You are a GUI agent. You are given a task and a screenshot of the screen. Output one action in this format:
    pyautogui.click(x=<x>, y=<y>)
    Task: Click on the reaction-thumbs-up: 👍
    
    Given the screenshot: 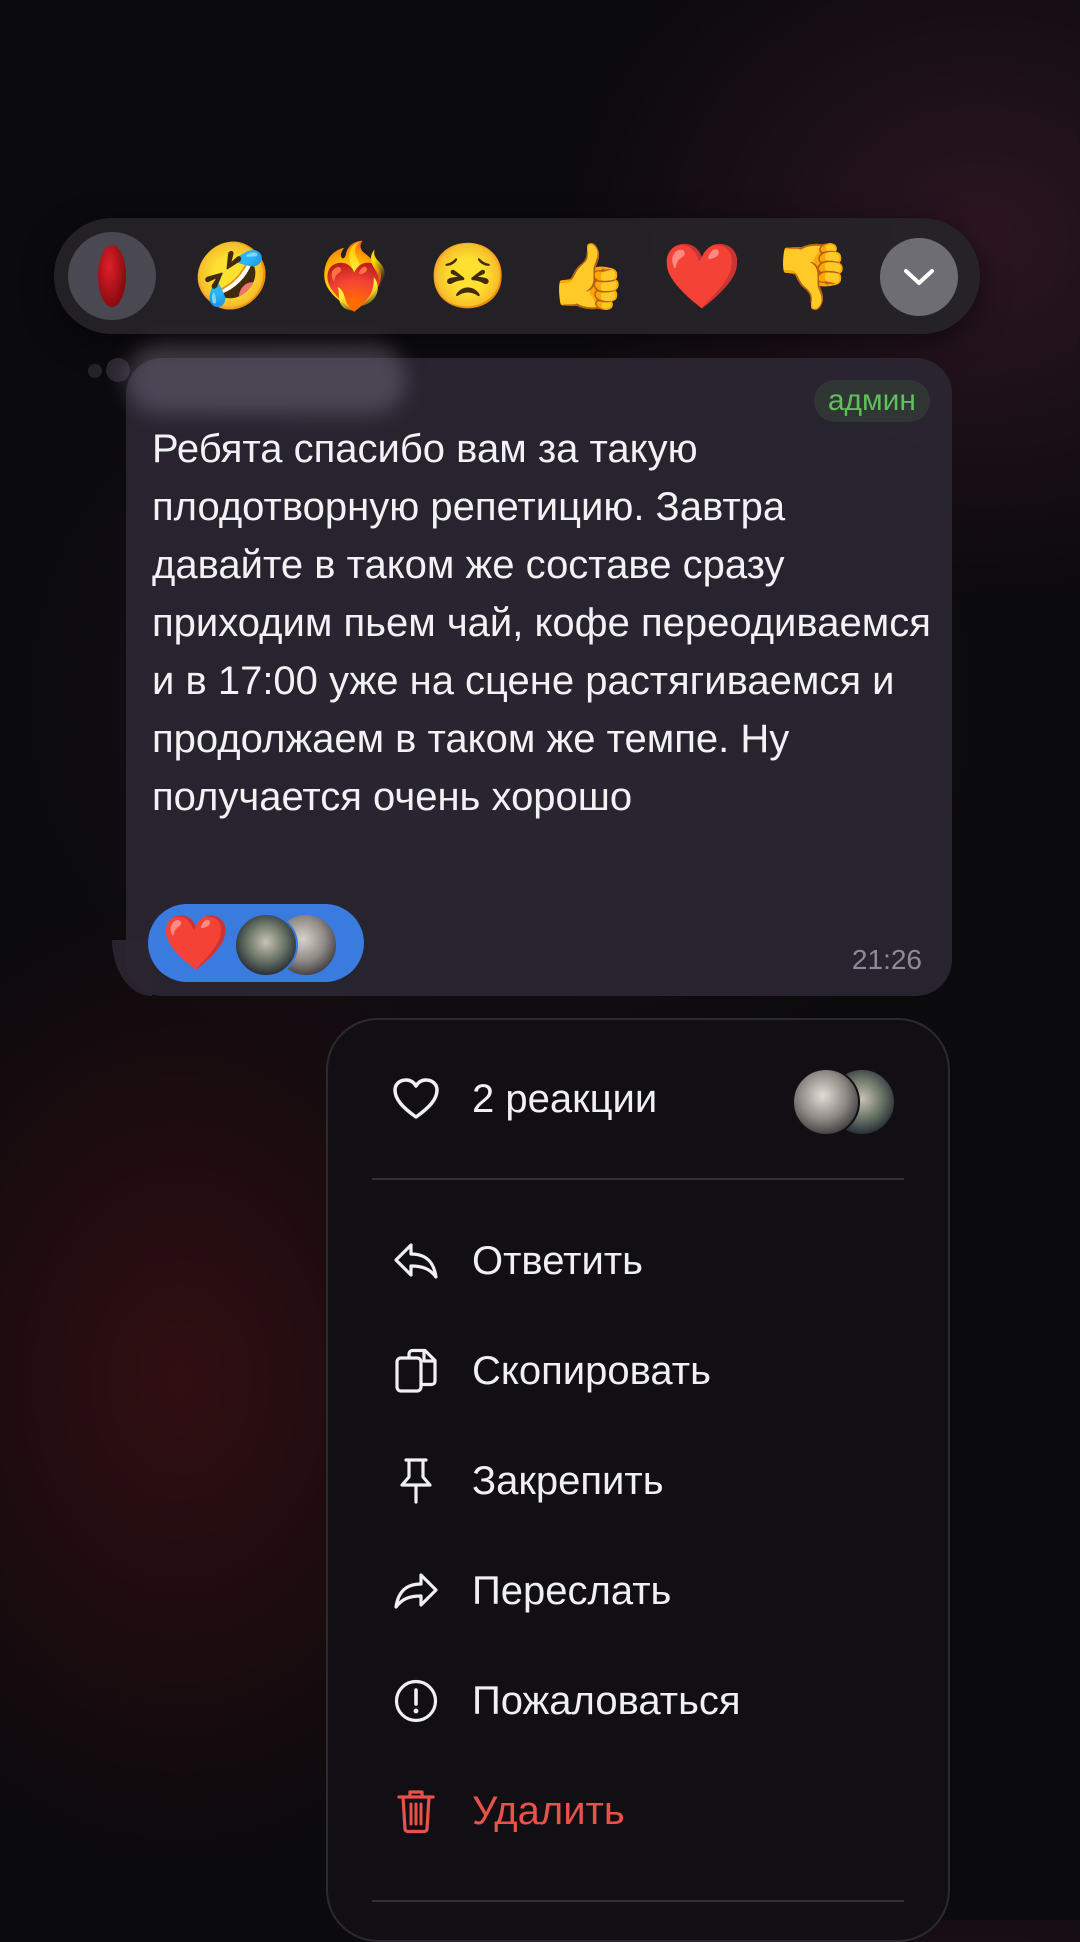 What is the action you would take?
    pyautogui.click(x=588, y=276)
    